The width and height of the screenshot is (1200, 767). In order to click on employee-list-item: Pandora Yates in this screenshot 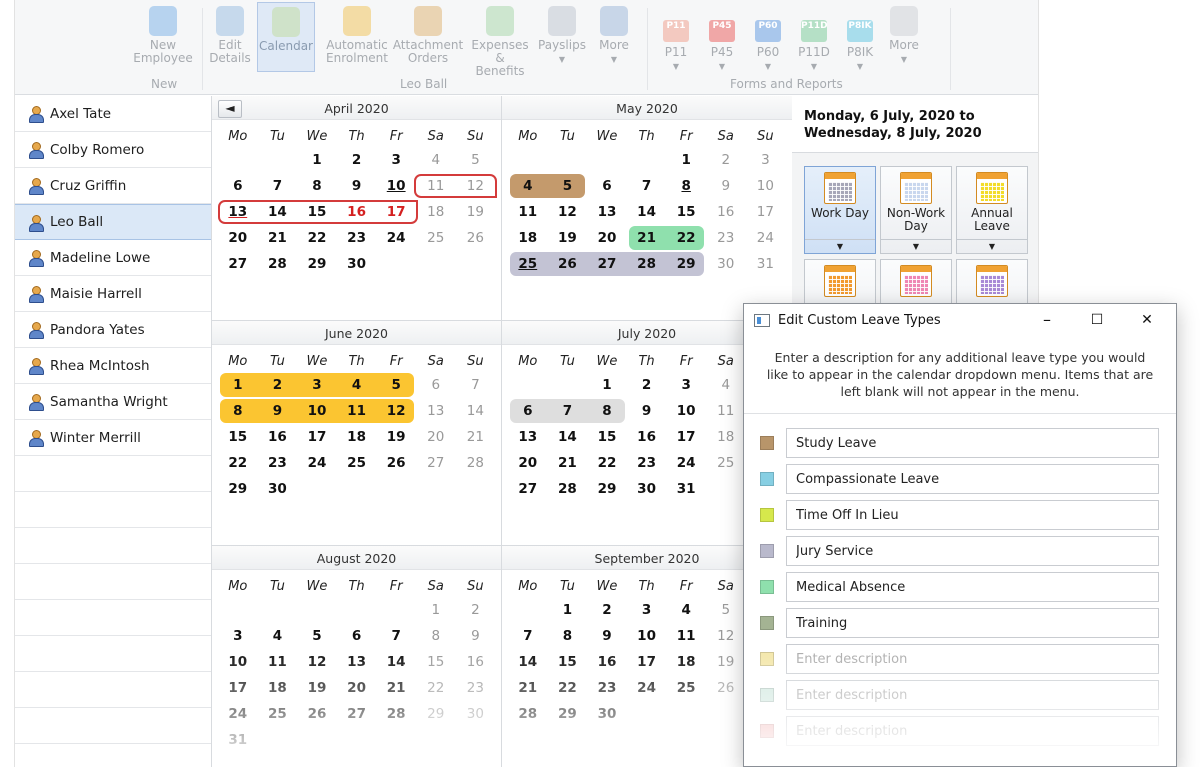, I will do `click(113, 330)`.